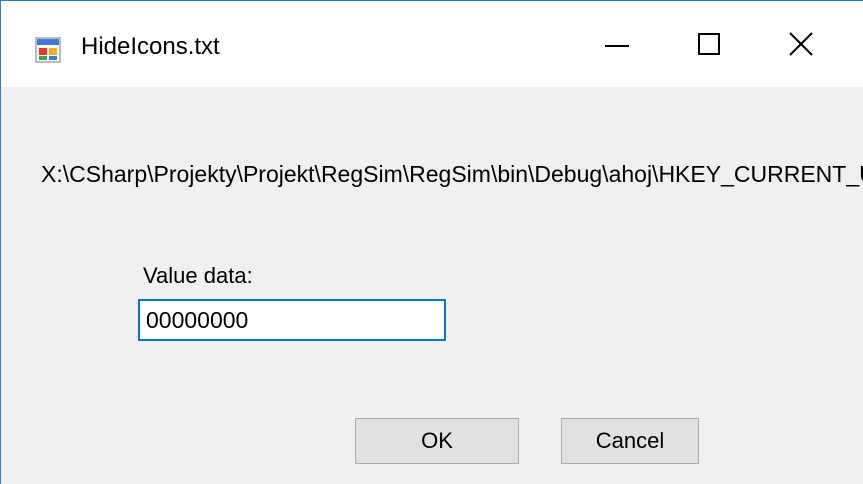  What do you see at coordinates (292, 320) in the screenshot?
I see `value-data-input` at bounding box center [292, 320].